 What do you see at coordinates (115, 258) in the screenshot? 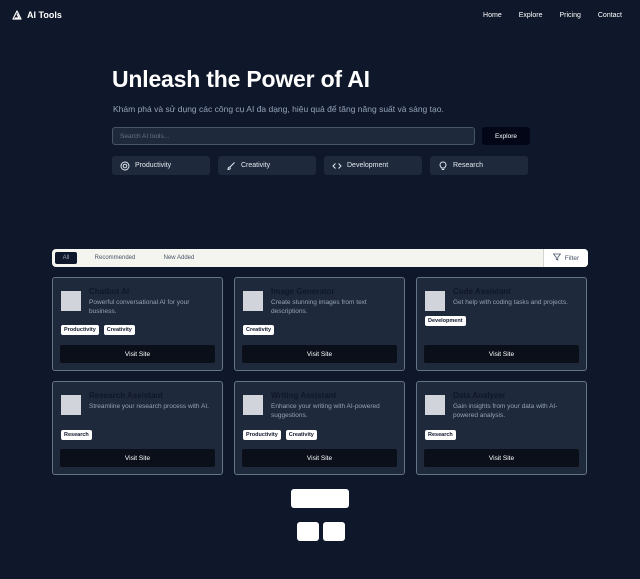
I see `tab-recommended: Recommended` at bounding box center [115, 258].